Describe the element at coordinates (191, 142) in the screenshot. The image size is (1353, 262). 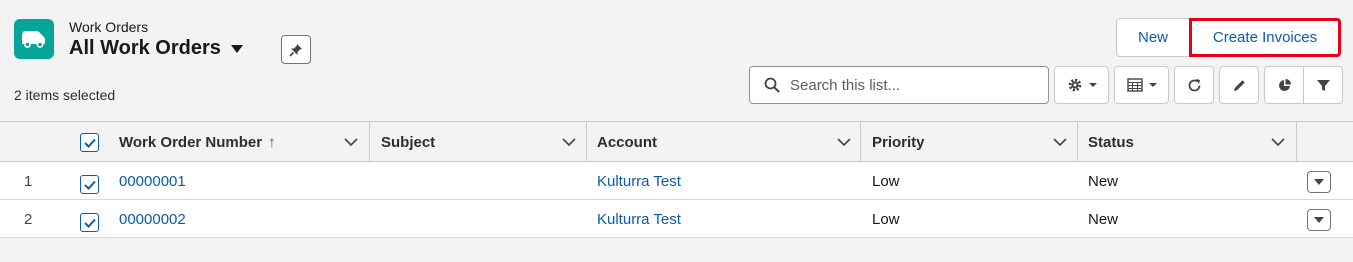
I see `column-label: Work Order Number` at that location.